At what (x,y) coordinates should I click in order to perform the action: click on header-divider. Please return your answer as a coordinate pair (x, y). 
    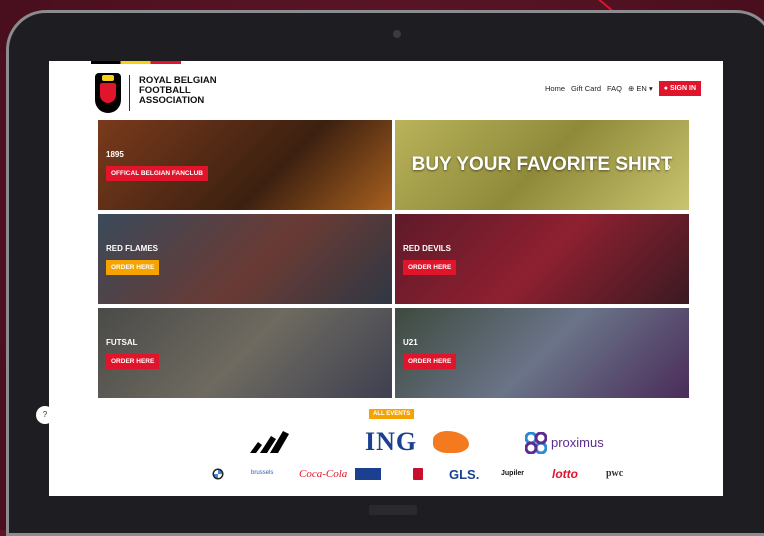
    Looking at the image, I should click on (129, 93).